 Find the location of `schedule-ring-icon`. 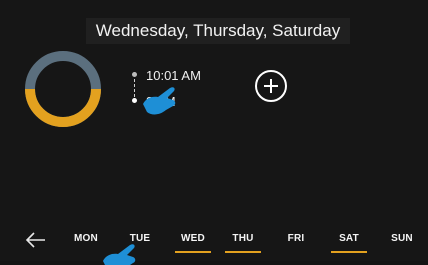

schedule-ring-icon is located at coordinates (63, 89).